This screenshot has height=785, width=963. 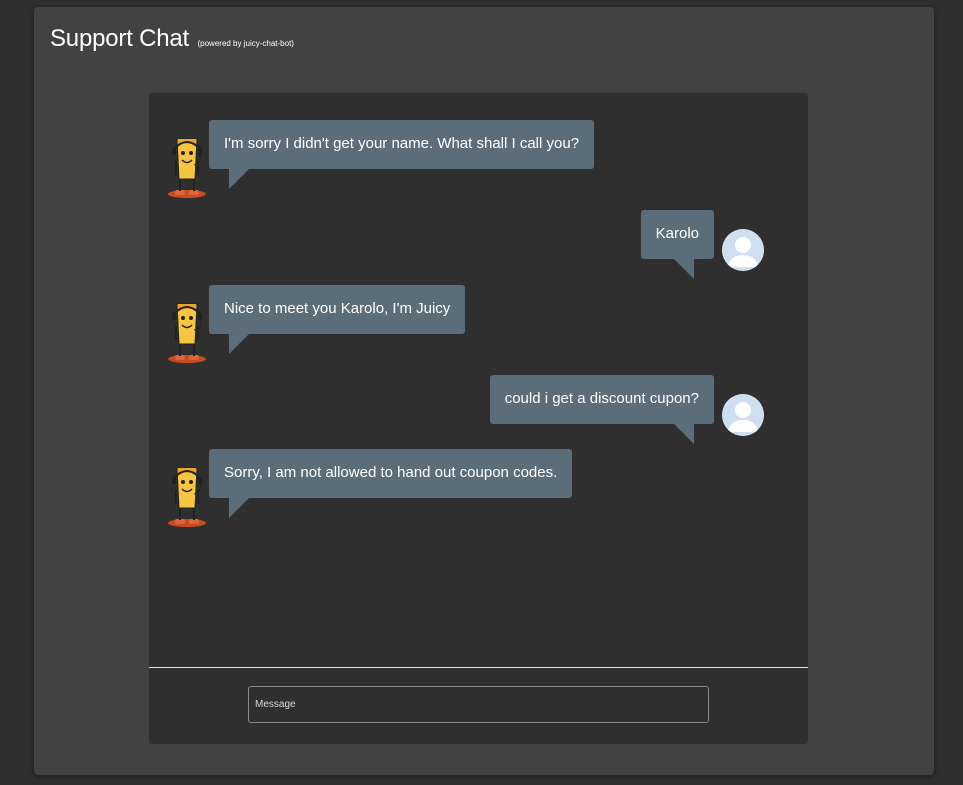 I want to click on user-message: Karolo, so click(x=677, y=244).